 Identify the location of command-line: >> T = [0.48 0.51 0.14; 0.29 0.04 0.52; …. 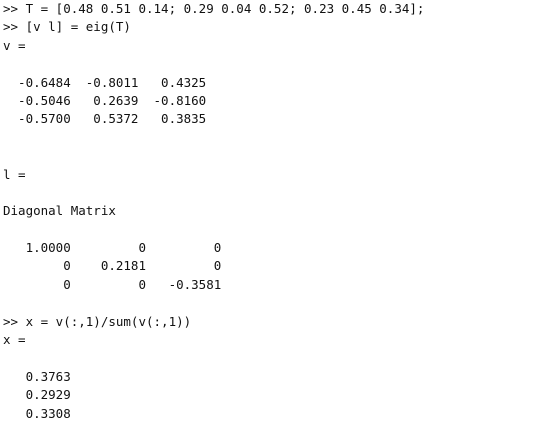
(214, 8).